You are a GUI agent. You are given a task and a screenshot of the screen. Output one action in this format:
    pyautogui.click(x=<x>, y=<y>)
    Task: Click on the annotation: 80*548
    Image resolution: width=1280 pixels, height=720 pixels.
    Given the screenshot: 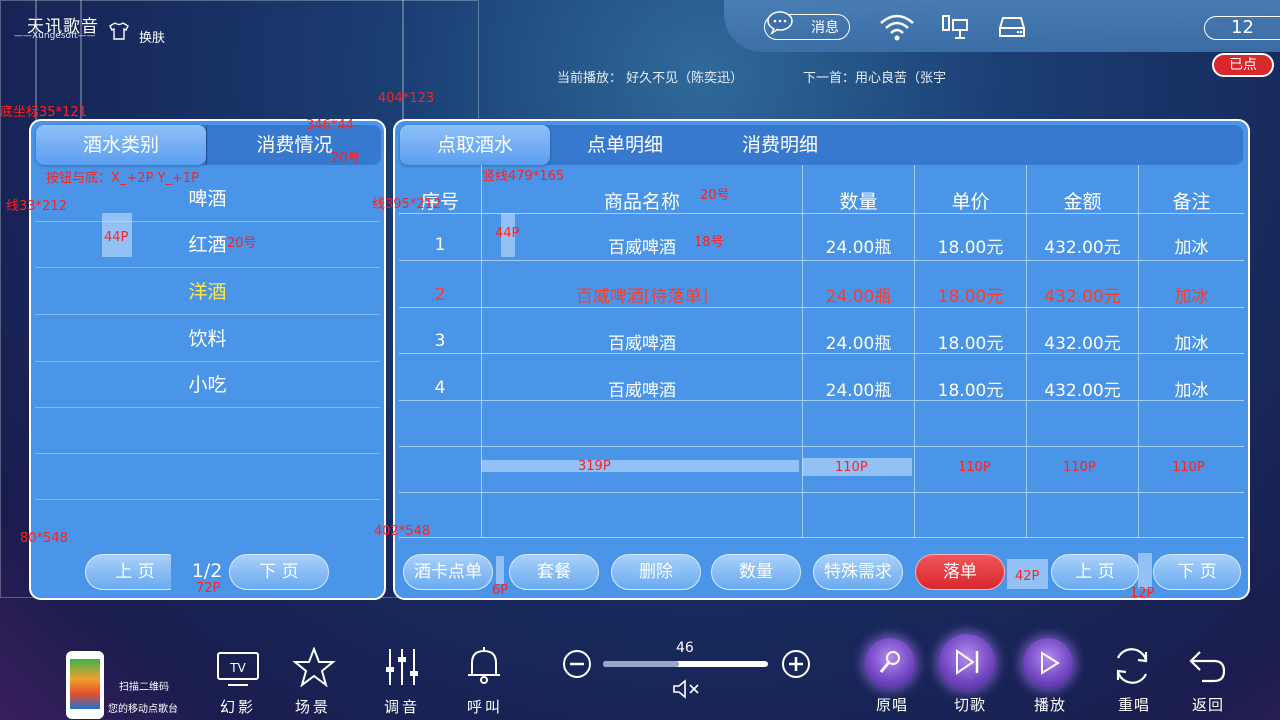 What is the action you would take?
    pyautogui.click(x=44, y=538)
    